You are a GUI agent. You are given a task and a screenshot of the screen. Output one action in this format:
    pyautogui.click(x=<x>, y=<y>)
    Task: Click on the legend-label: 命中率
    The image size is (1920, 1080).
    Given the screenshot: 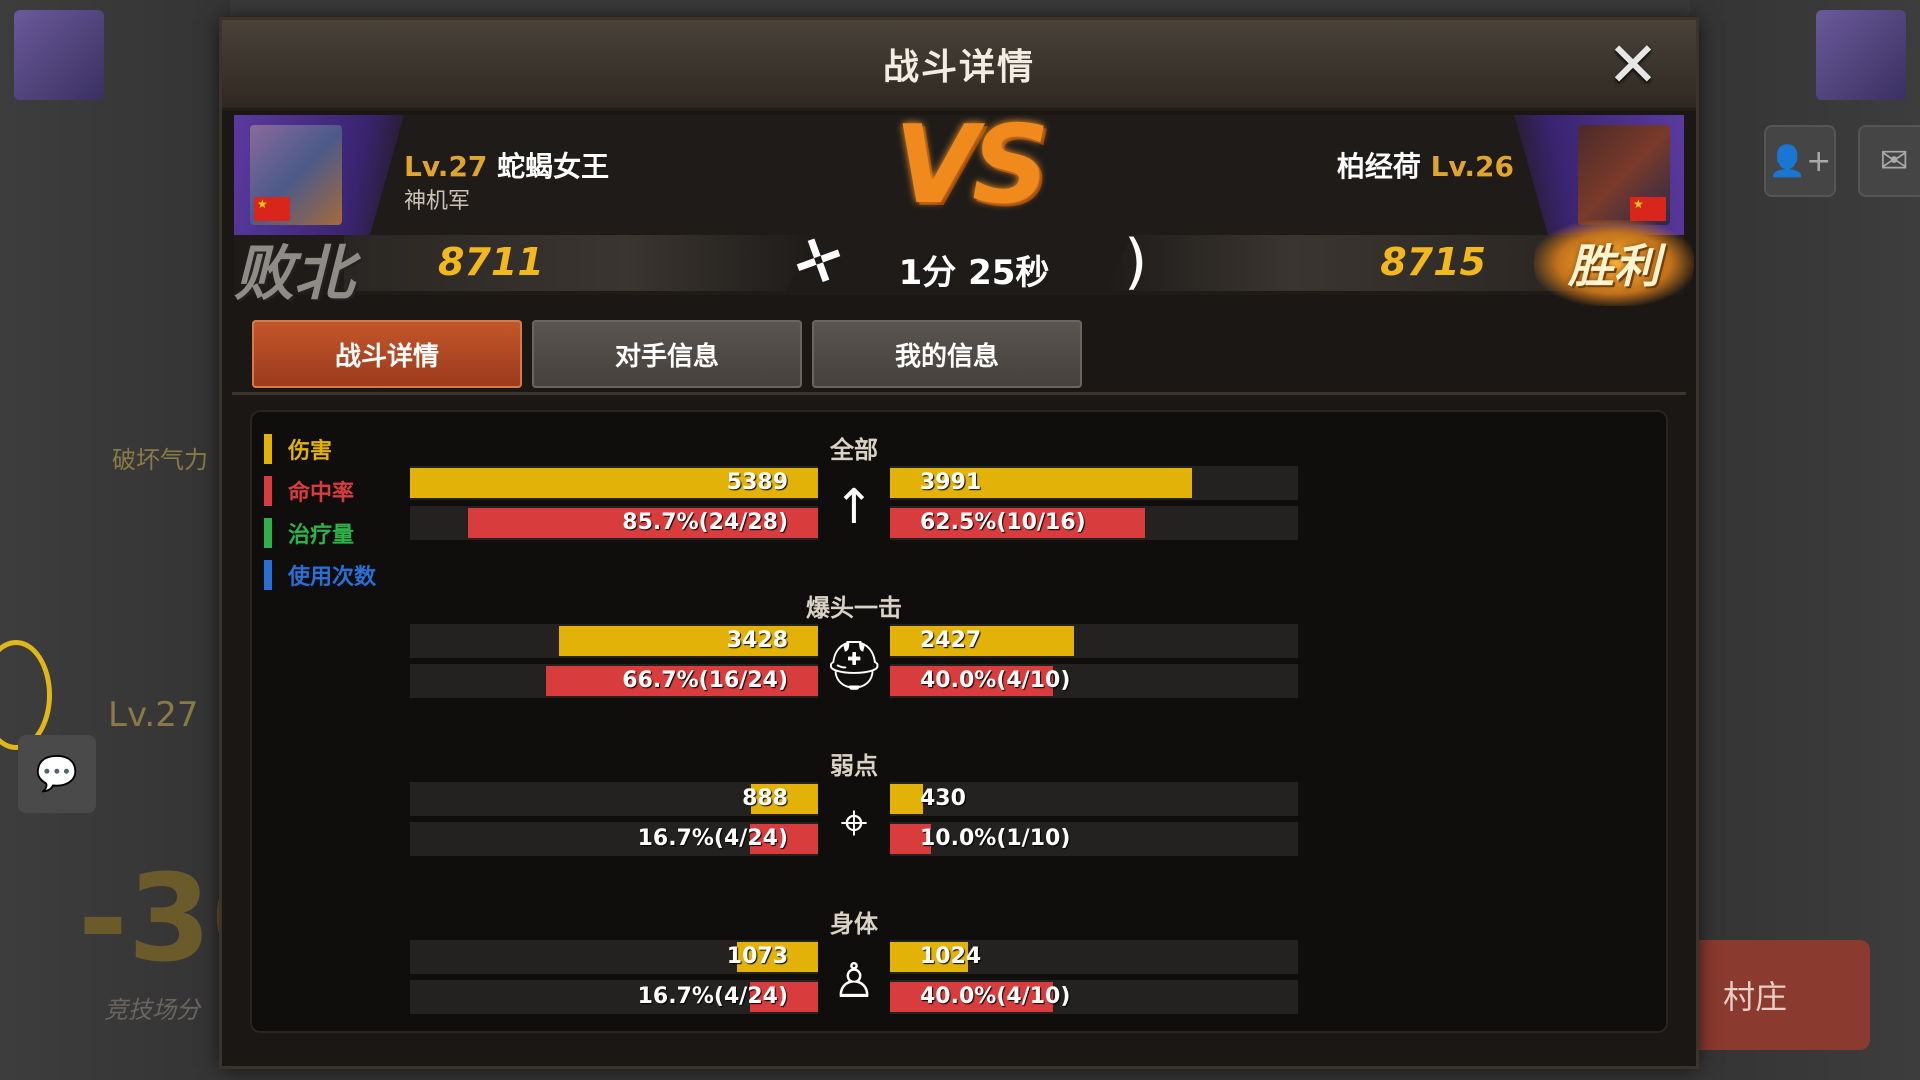 What is the action you would take?
    pyautogui.click(x=321, y=493)
    